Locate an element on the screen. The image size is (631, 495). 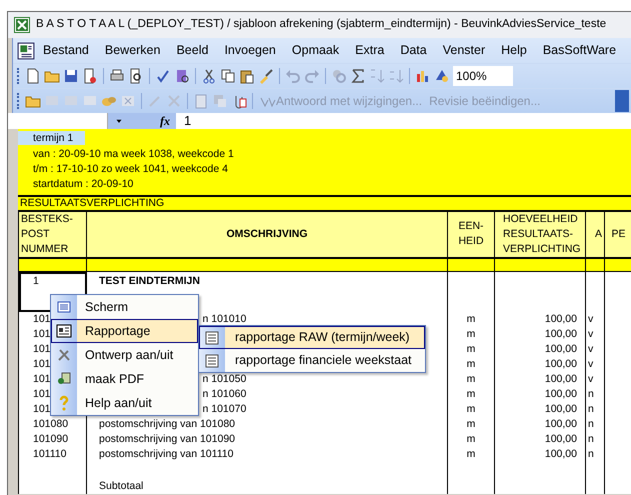
copy-icon is located at coordinates (228, 76).